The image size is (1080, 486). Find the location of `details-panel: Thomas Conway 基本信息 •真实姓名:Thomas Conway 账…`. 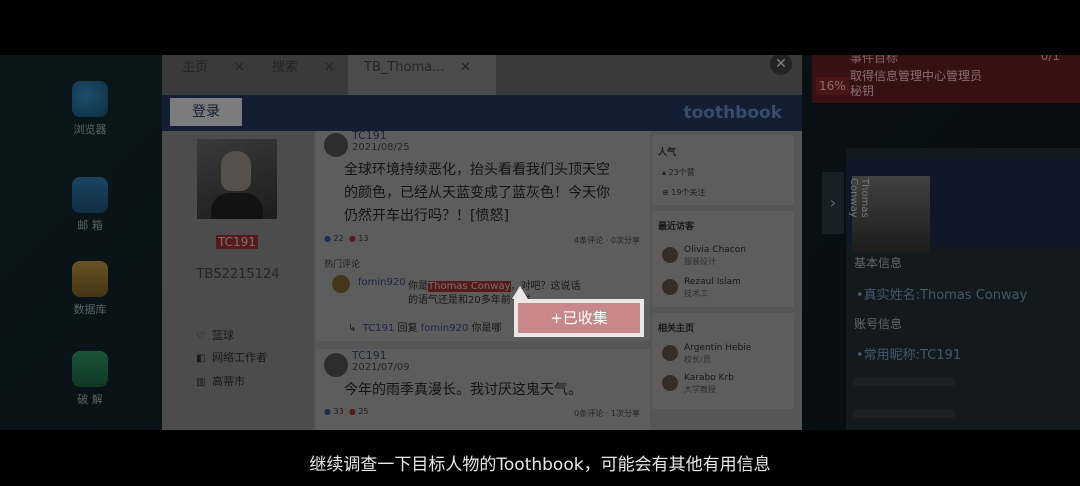

details-panel: Thomas Conway 基本信息 •真实姓名:Thomas Conway 账… is located at coordinates (963, 289).